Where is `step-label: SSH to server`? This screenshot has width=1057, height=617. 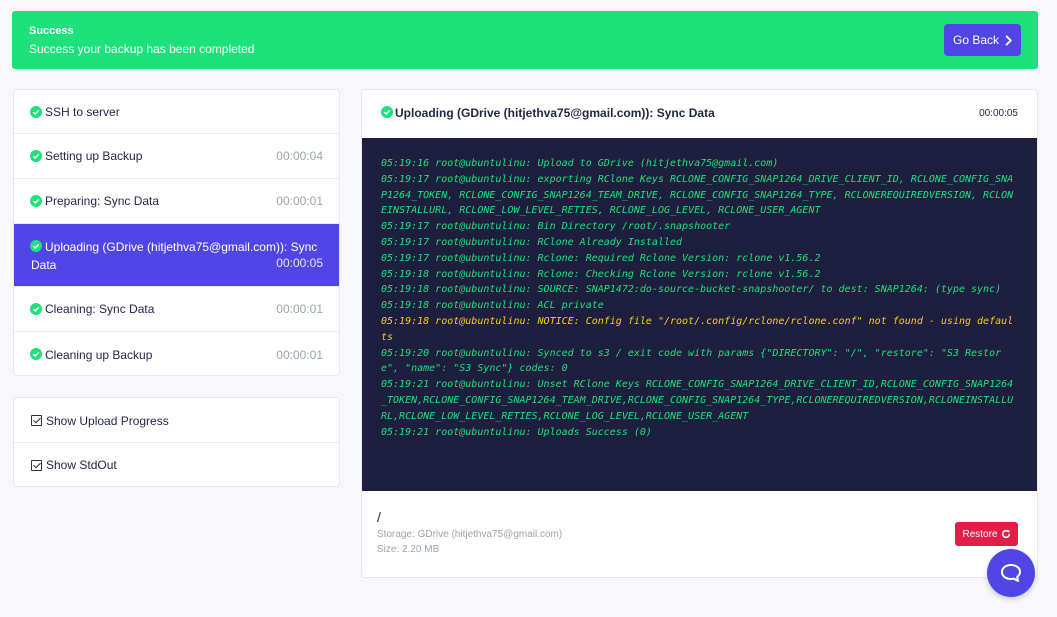
step-label: SSH to server is located at coordinates (82, 111).